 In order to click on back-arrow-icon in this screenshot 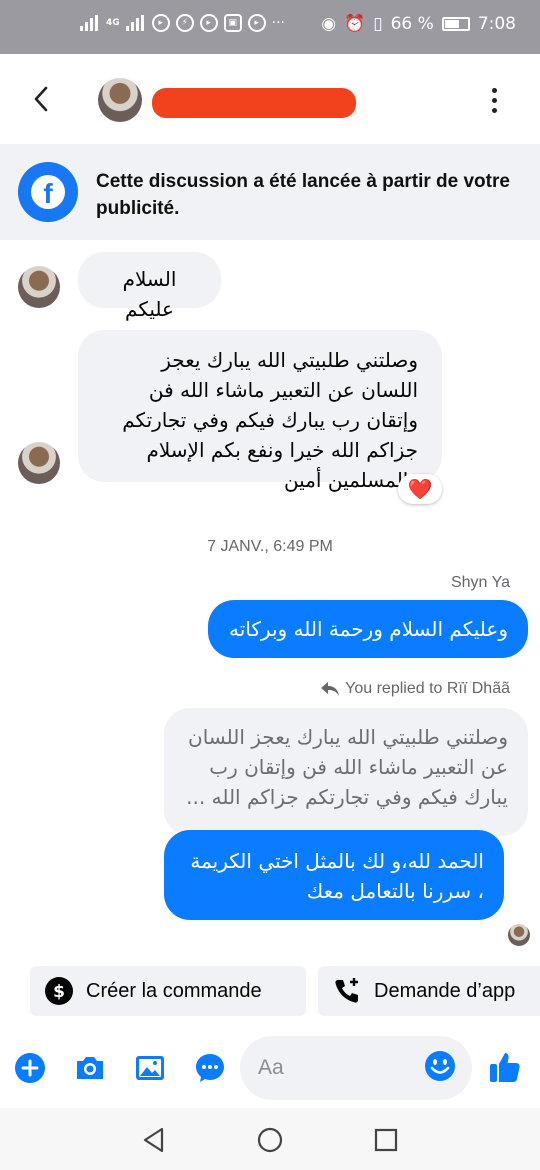, I will do `click(41, 99)`.